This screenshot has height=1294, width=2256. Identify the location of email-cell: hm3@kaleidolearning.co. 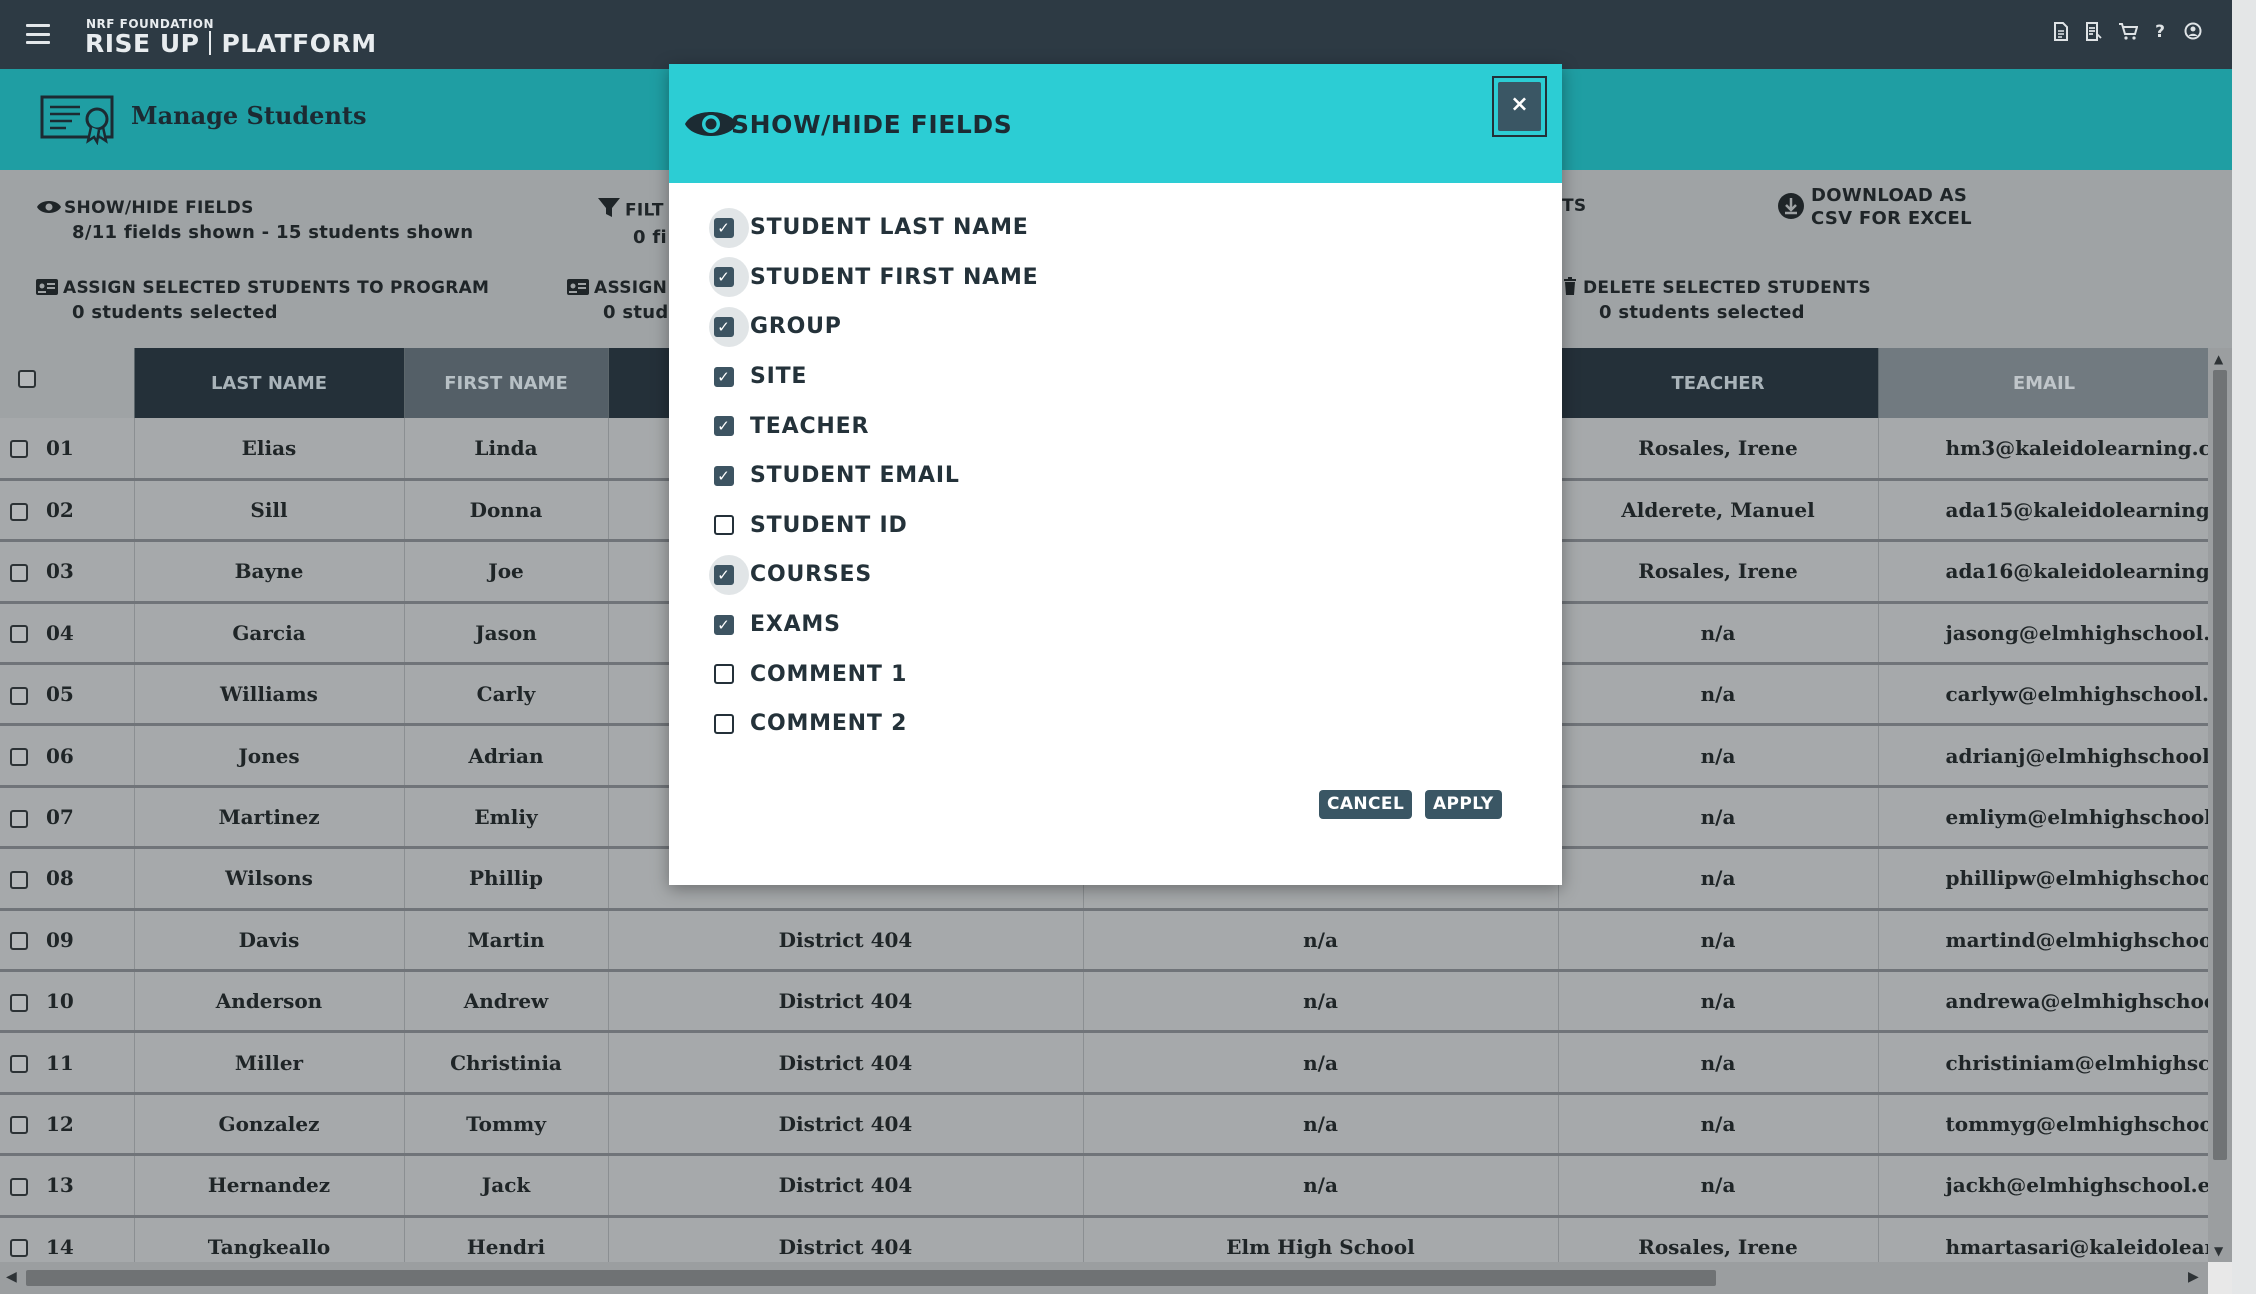
(2043, 449).